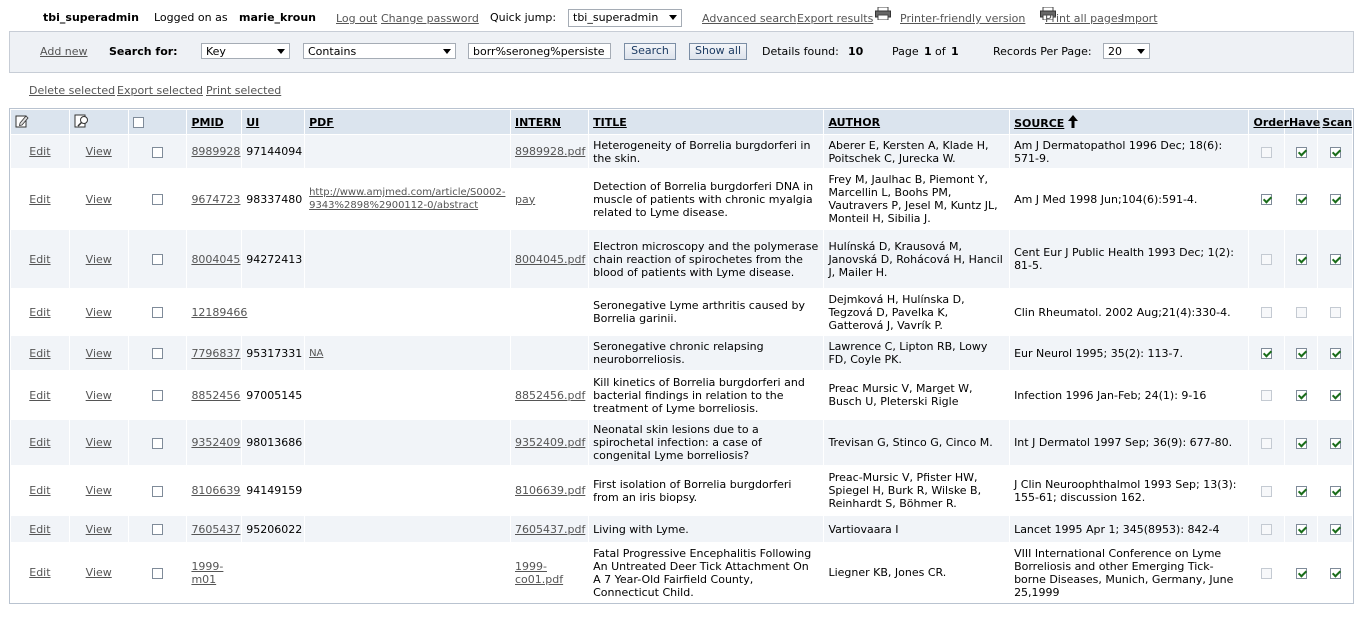 This screenshot has height=631, width=1358. I want to click on scan-column-header: Scan, so click(1335, 122).